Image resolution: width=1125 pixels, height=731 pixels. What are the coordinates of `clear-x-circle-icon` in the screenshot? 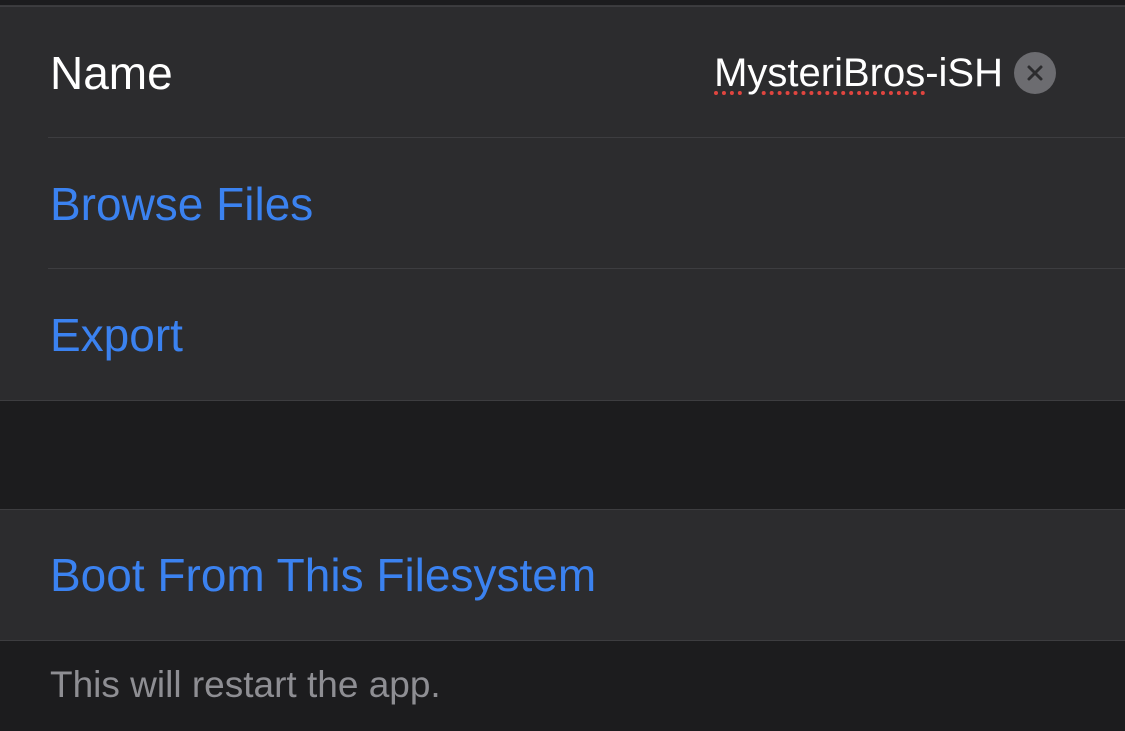 It's located at (1035, 72).